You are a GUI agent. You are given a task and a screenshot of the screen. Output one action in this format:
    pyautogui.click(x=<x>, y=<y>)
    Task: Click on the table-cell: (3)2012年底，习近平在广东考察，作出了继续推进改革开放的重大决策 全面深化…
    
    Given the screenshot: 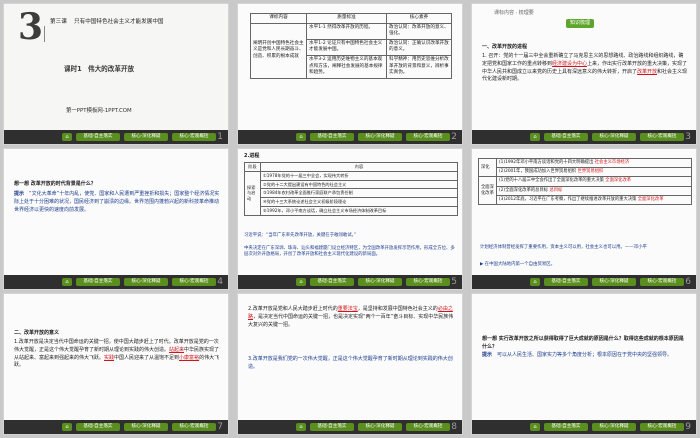 What is the action you would take?
    pyautogui.click(x=594, y=200)
    